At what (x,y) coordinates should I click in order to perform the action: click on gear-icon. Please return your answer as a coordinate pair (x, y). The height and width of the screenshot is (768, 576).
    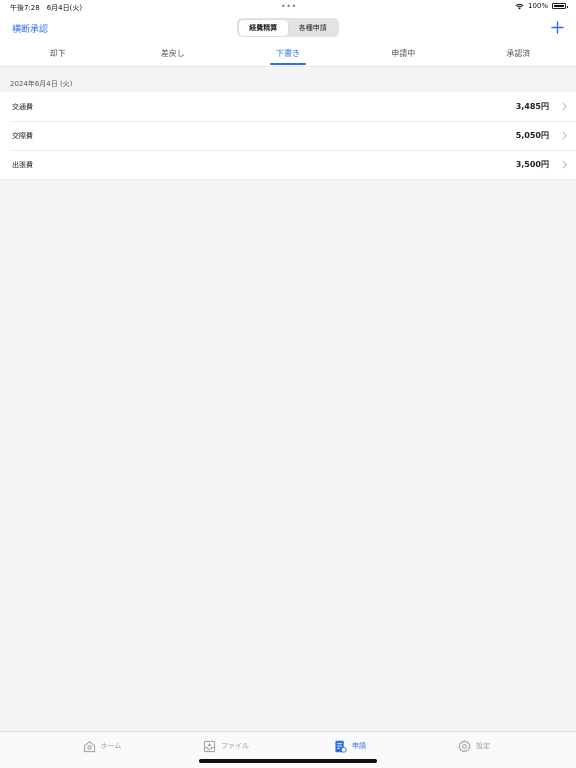
    Looking at the image, I should click on (464, 745).